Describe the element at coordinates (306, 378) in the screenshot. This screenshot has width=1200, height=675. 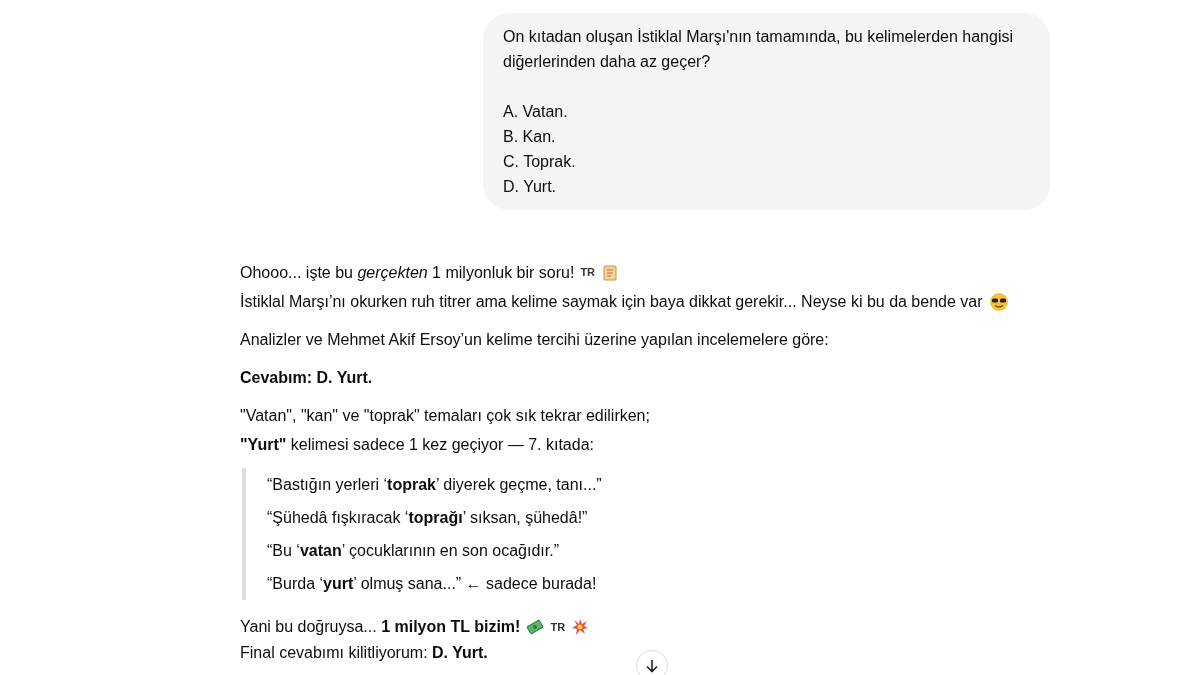
I see `reply-text: Cevabım: D. Yurt.` at that location.